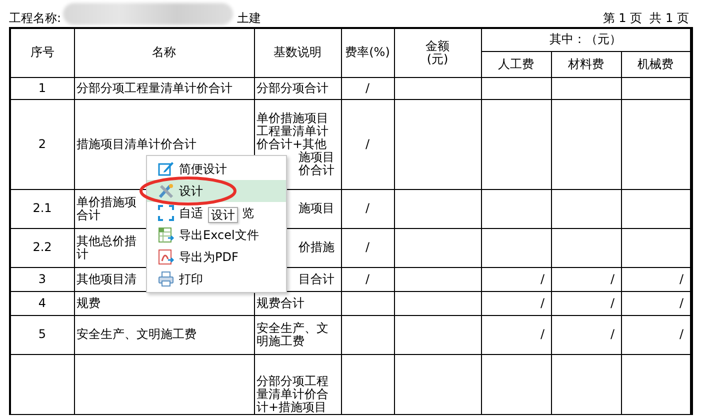 This screenshot has width=711, height=416. What do you see at coordinates (297, 88) in the screenshot?
I see `table-cell: 分部分项合计` at bounding box center [297, 88].